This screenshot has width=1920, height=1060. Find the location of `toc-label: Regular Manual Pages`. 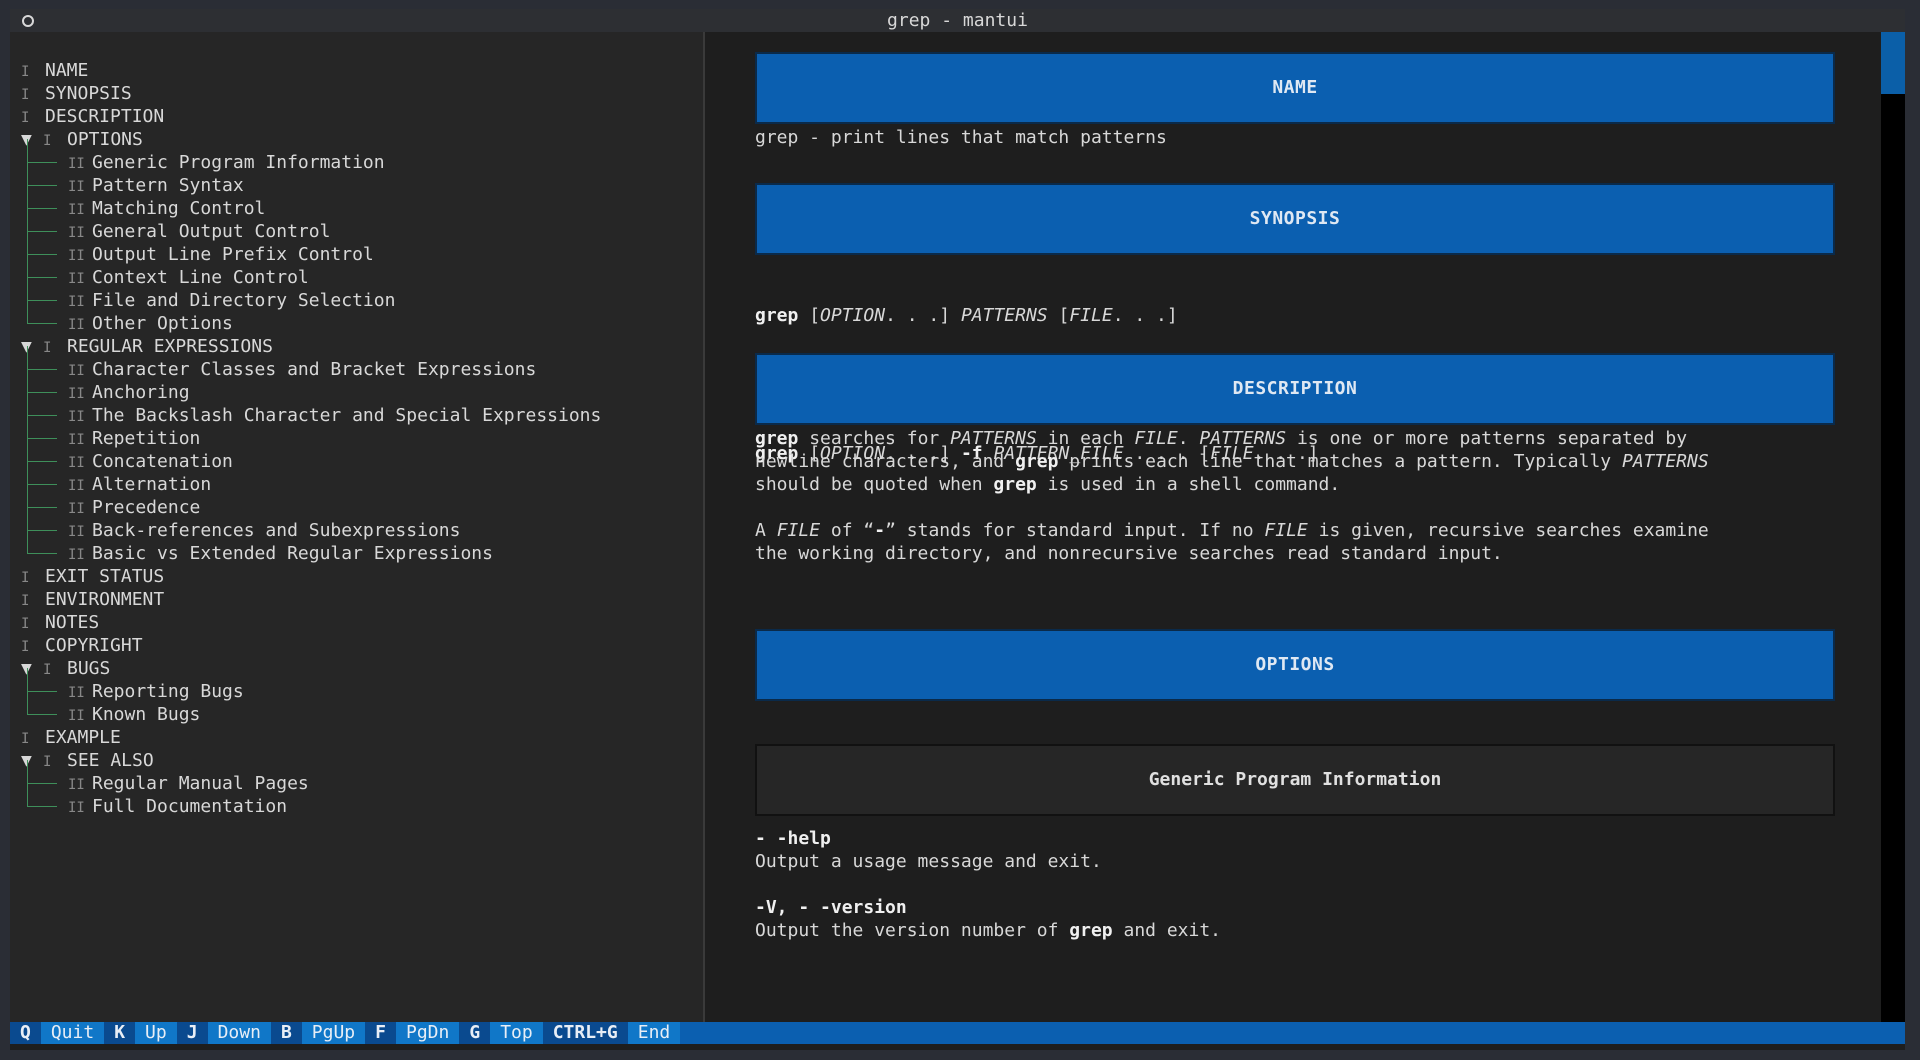

toc-label: Regular Manual Pages is located at coordinates (200, 783).